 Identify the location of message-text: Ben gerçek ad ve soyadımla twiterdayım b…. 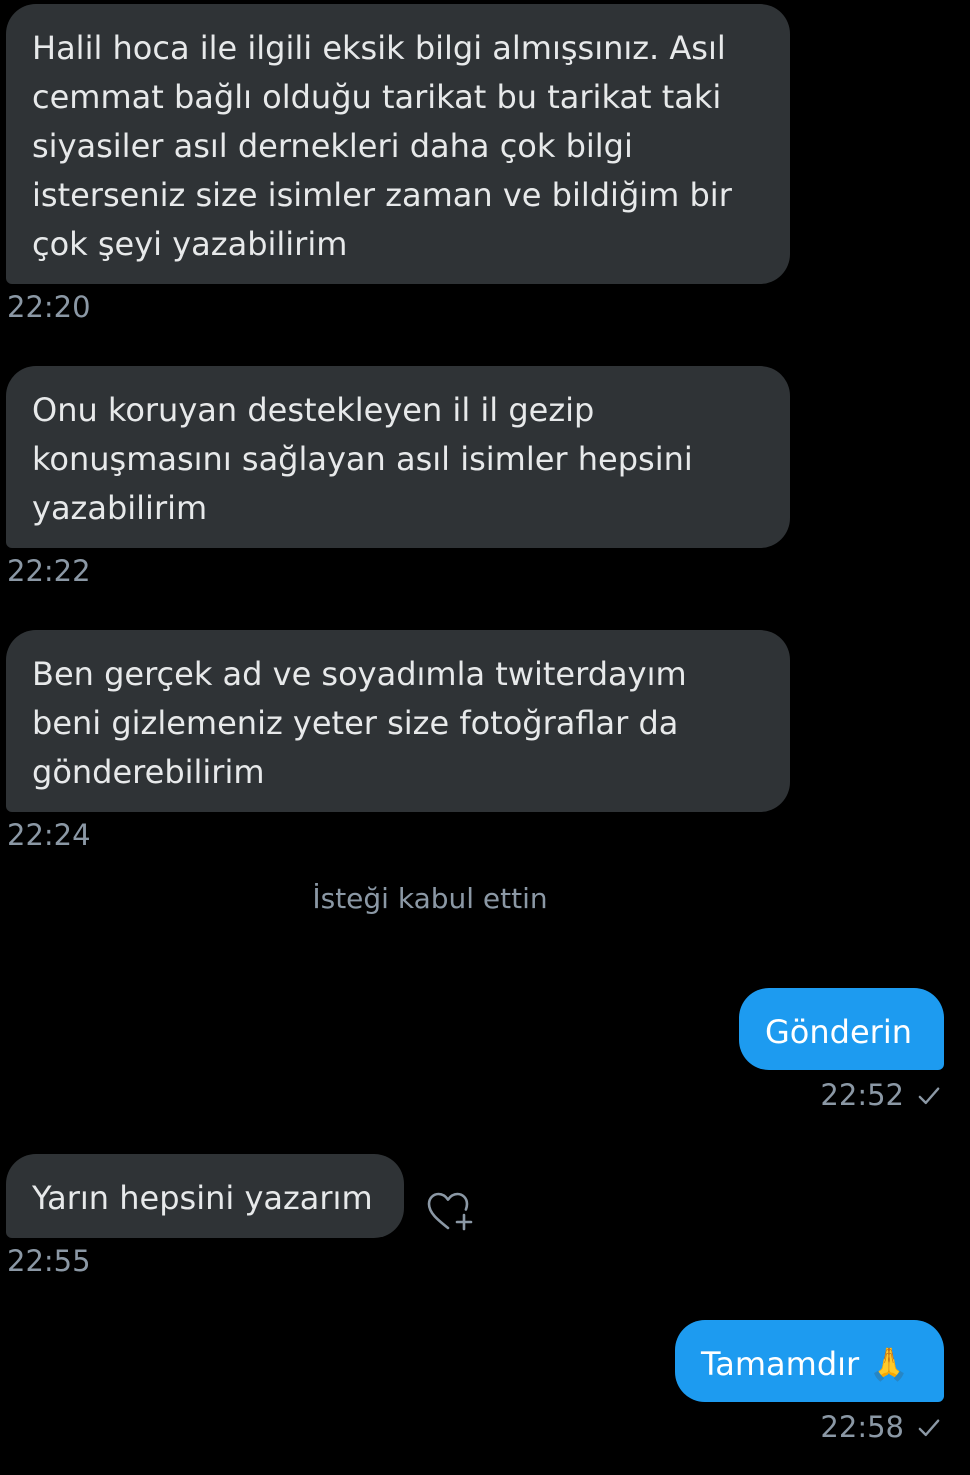
(359, 723).